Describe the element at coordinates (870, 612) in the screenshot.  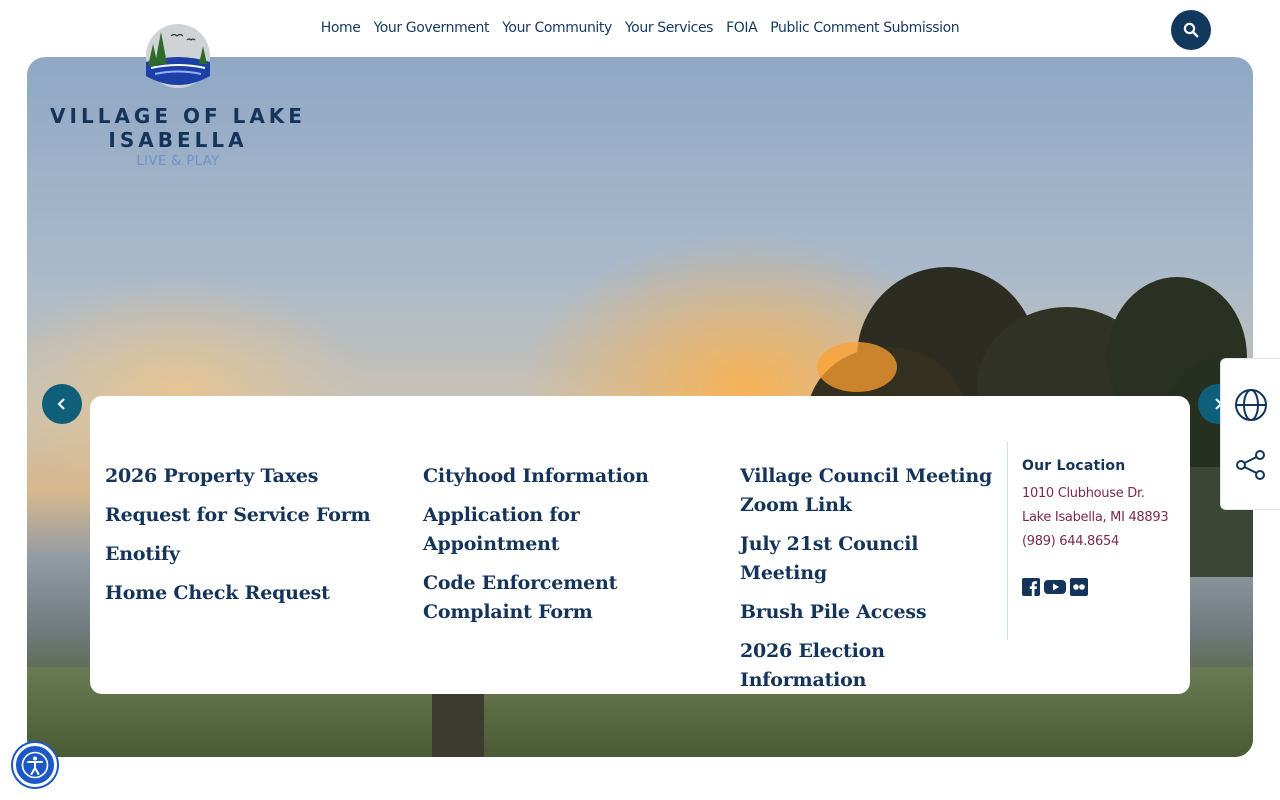
I see `quick-link-brush-pile-access: Brush Pile Access` at that location.